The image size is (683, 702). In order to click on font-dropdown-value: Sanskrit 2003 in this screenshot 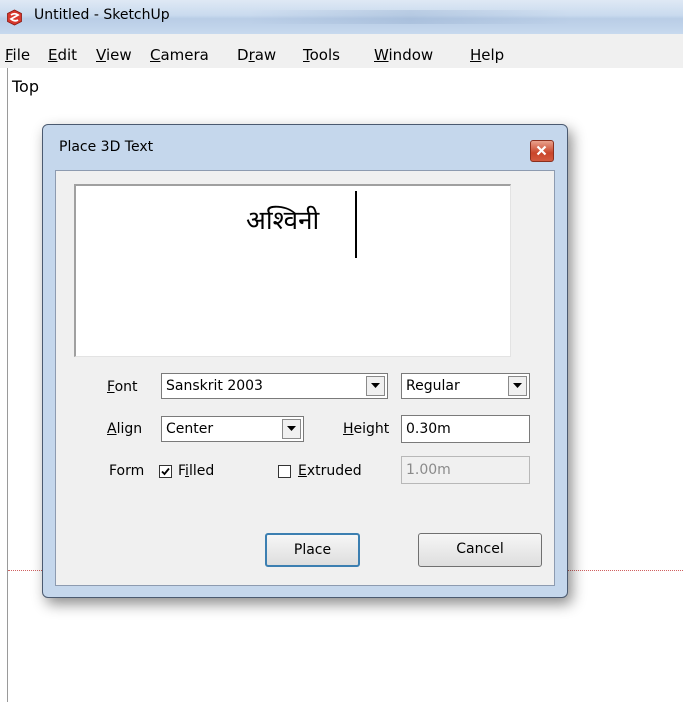, I will do `click(214, 386)`.